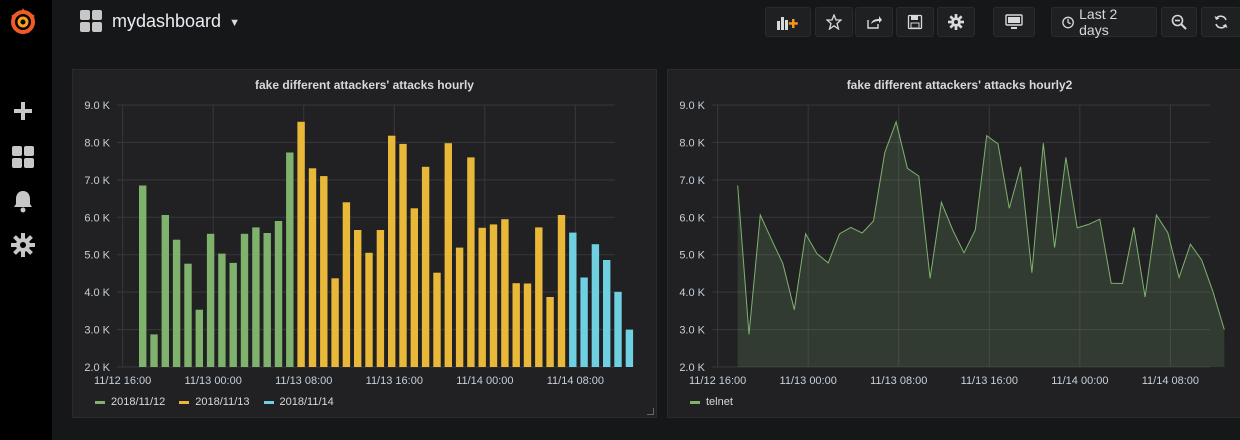  I want to click on side-menu, so click(26, 220).